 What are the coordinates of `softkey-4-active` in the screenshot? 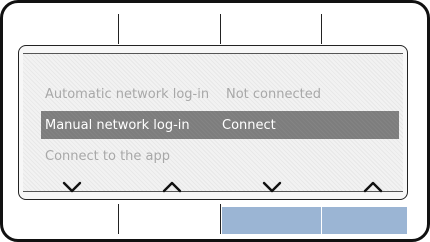 It's located at (364, 220).